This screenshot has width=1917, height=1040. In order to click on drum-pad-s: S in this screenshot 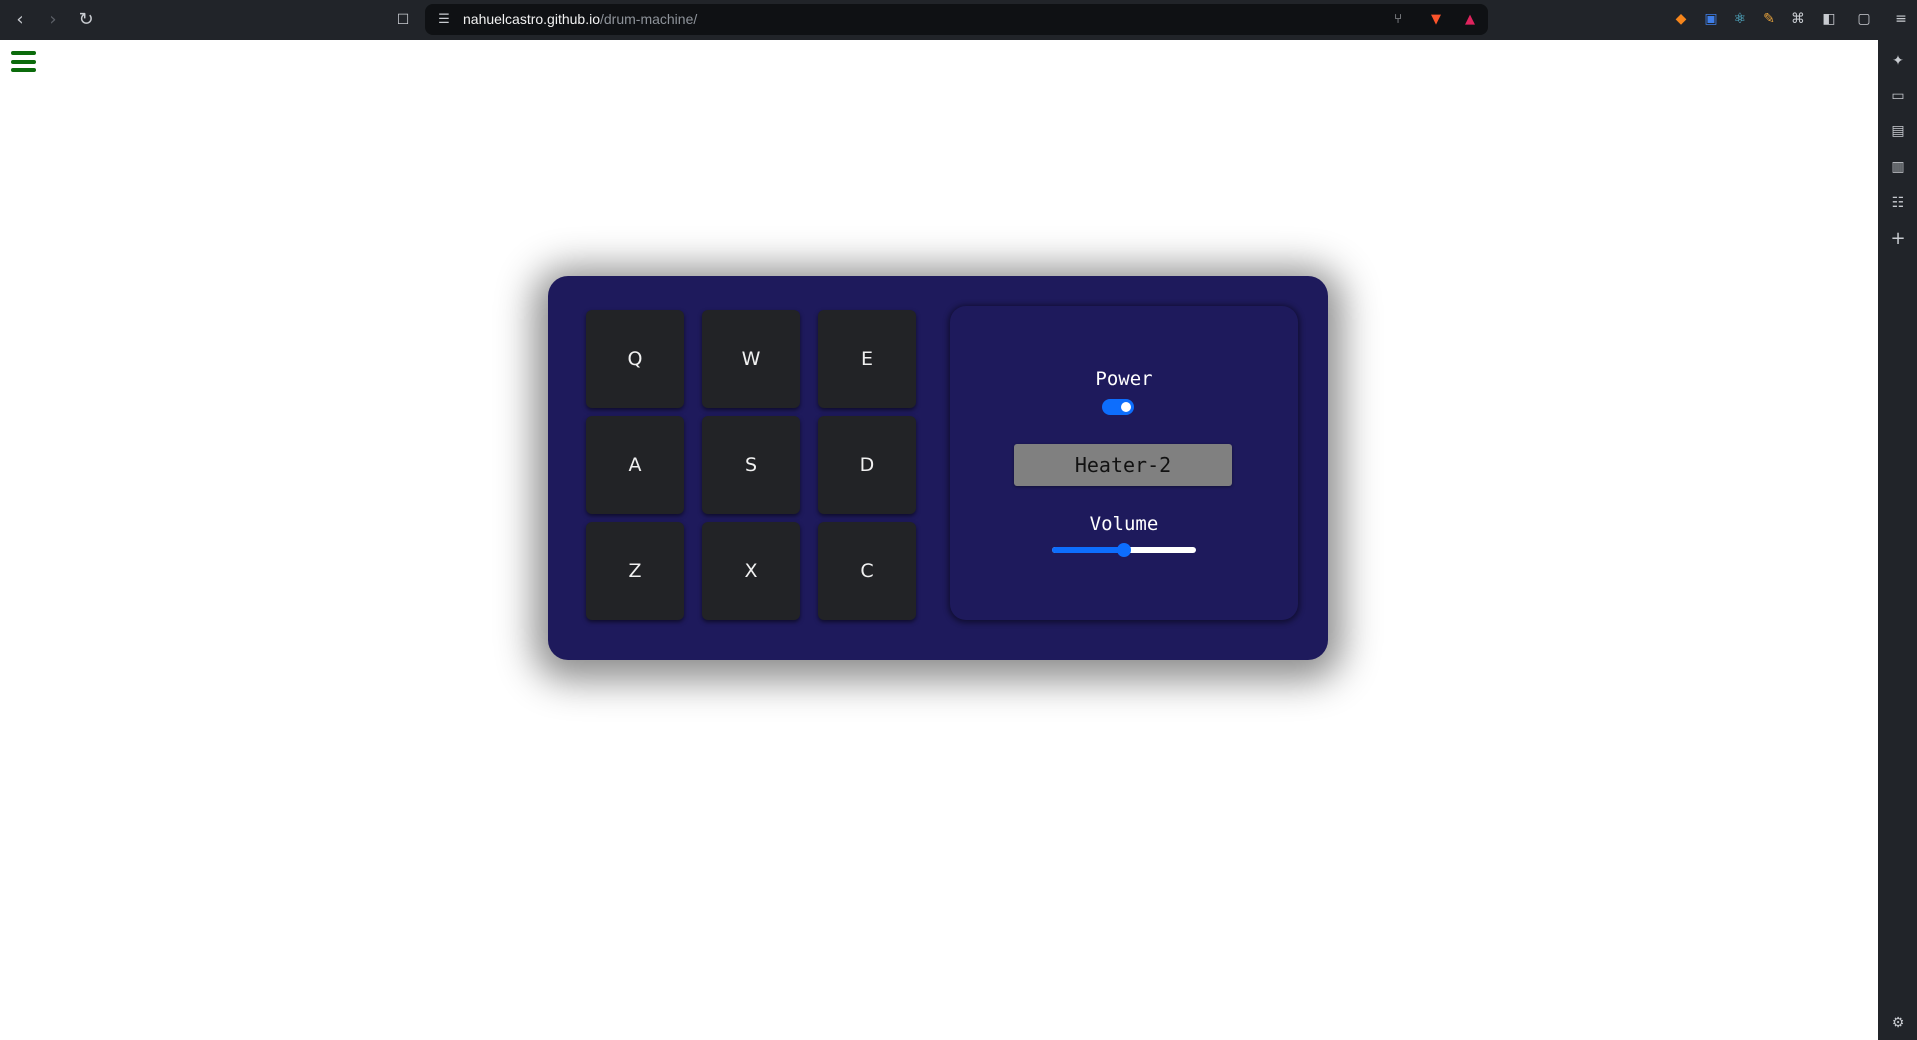, I will do `click(751, 465)`.